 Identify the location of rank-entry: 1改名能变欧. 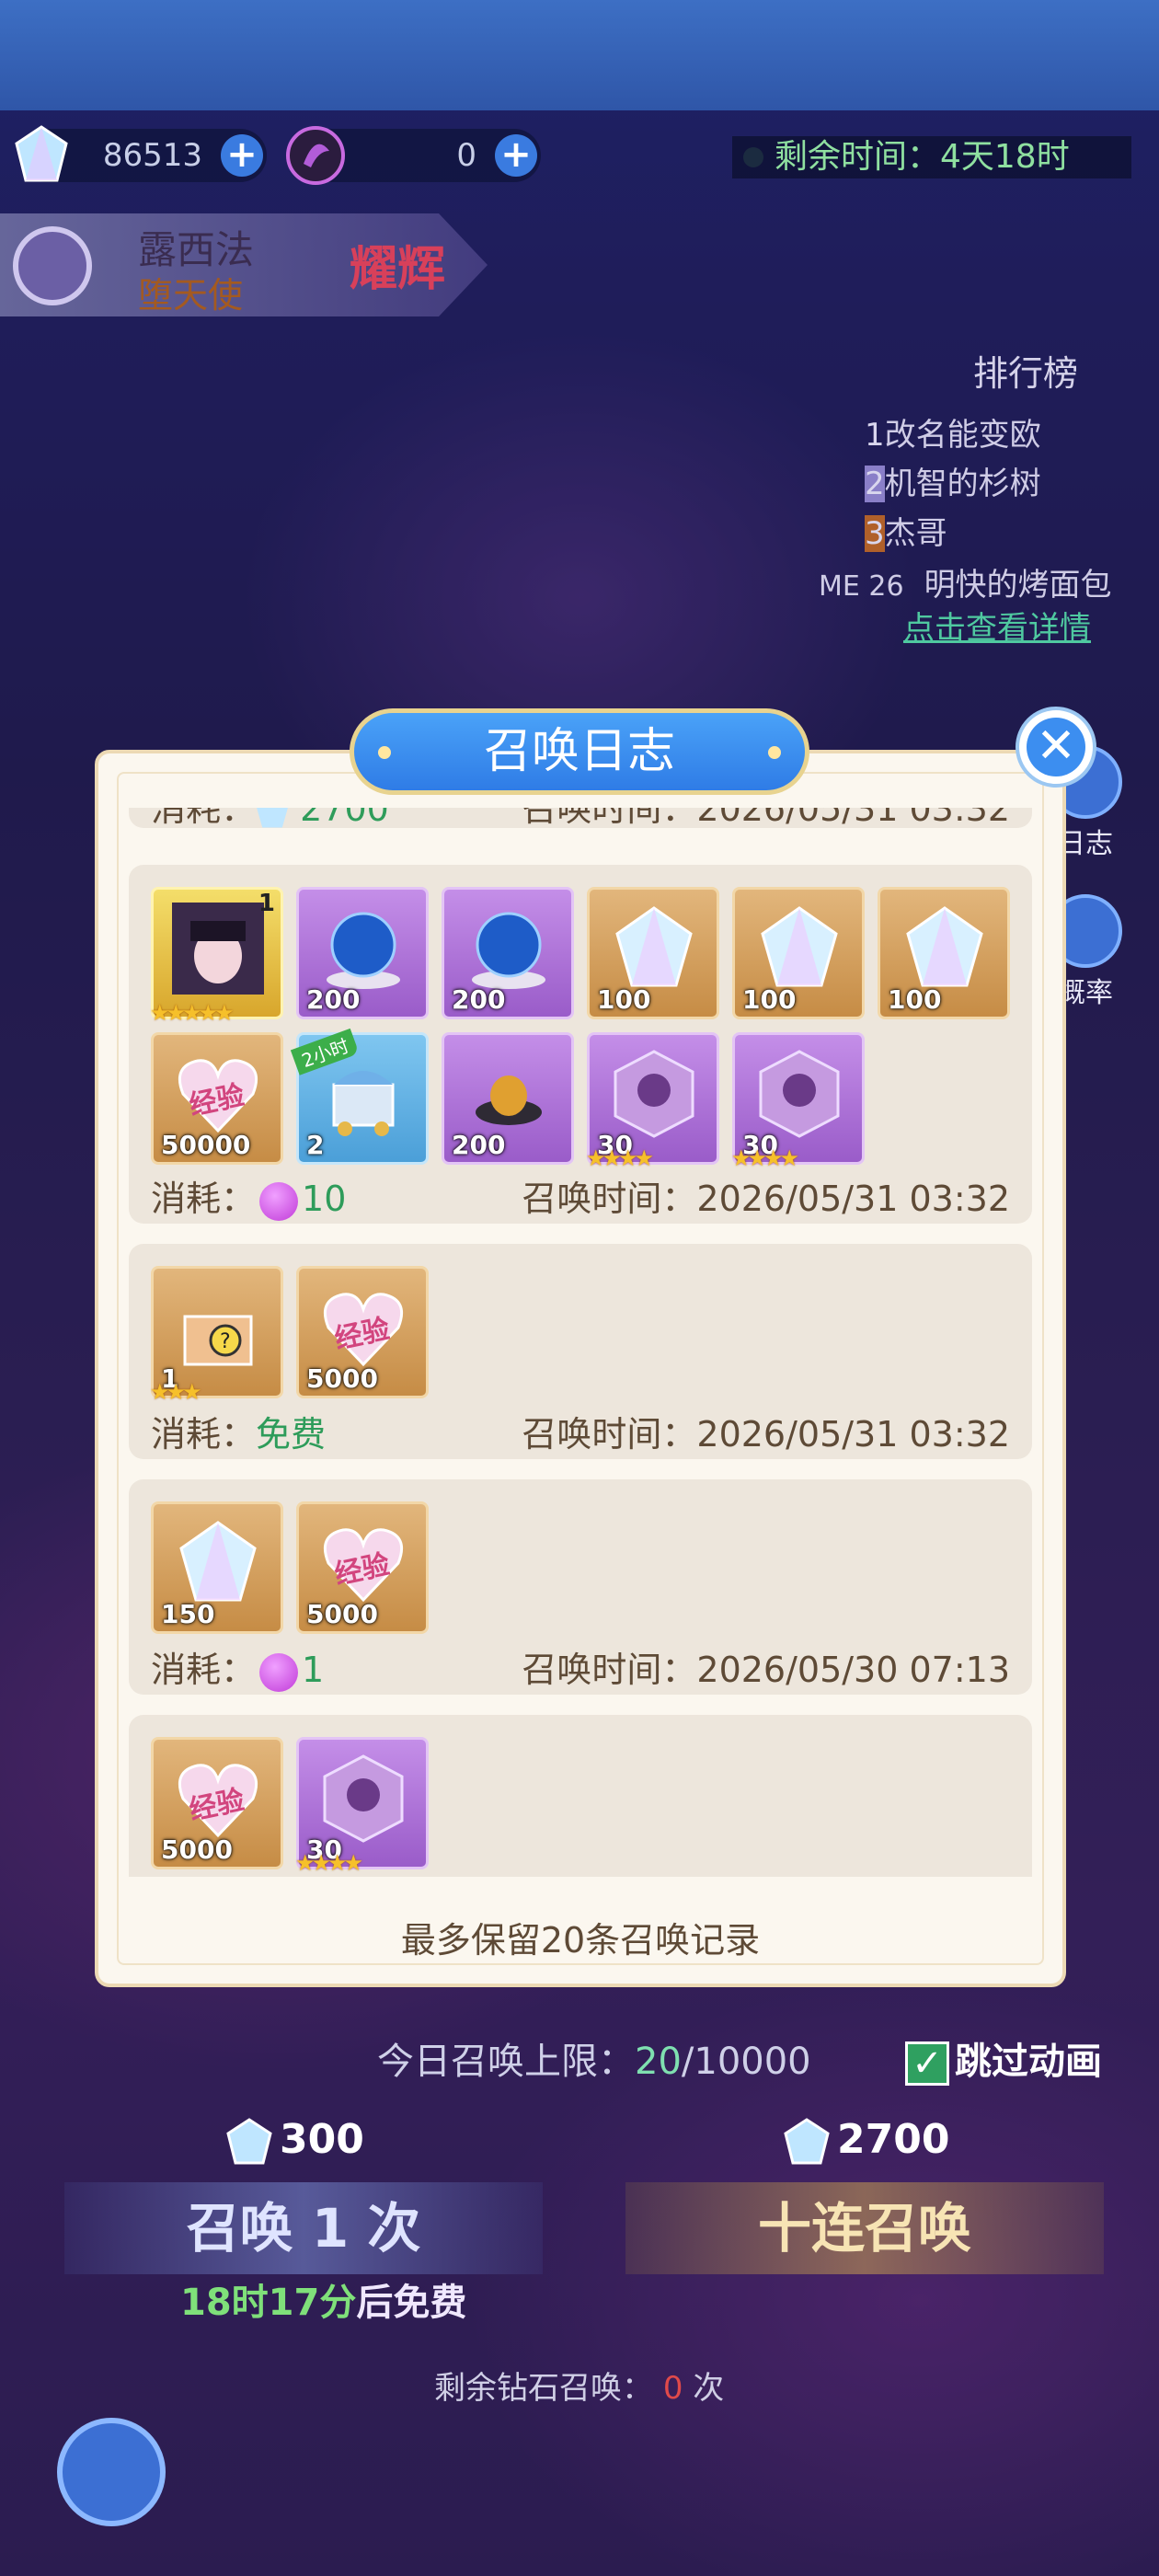
(953, 431).